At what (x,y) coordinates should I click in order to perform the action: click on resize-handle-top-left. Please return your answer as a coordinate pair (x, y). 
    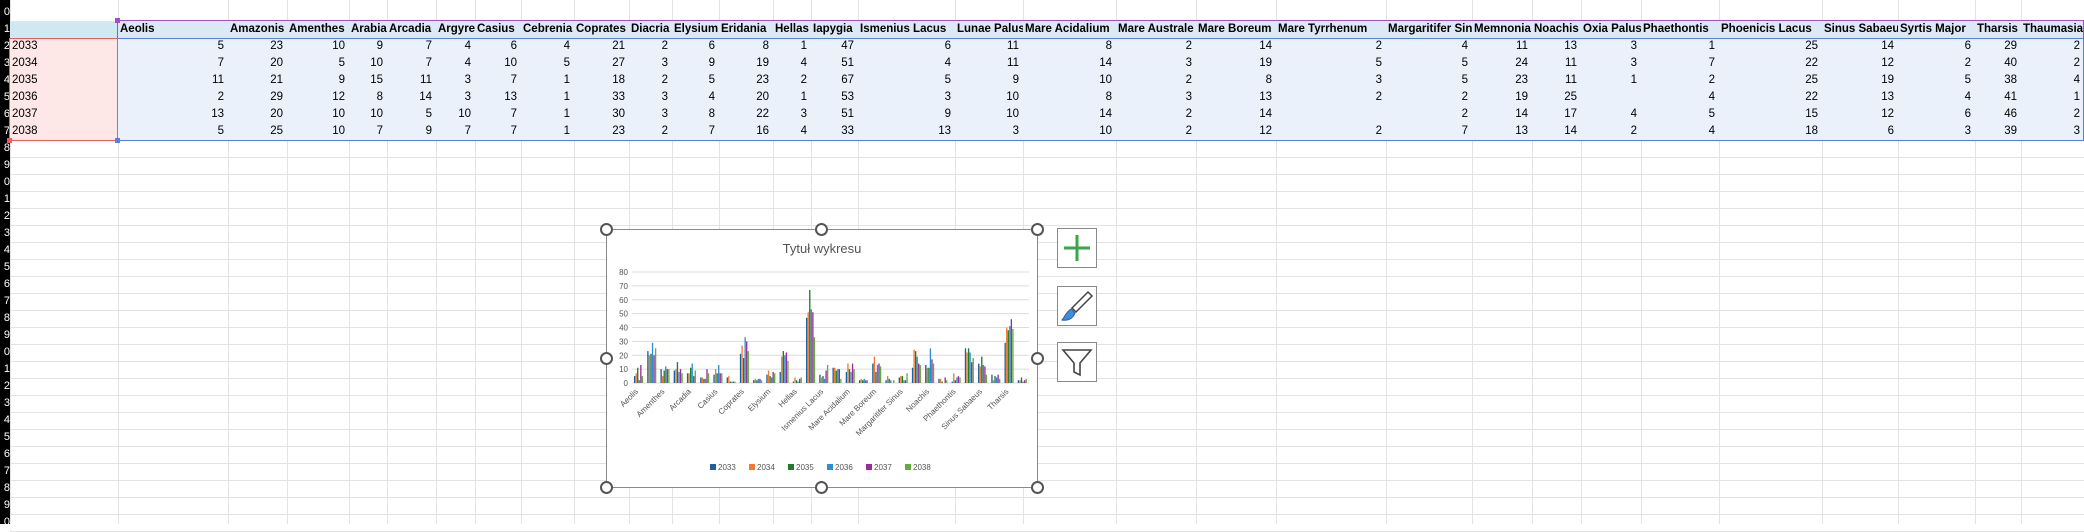
    Looking at the image, I should click on (606, 229).